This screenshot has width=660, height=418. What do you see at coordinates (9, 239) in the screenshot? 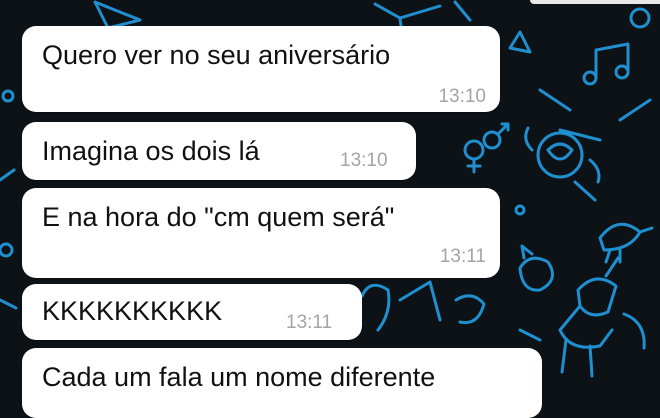
I see `left-doodles` at bounding box center [9, 239].